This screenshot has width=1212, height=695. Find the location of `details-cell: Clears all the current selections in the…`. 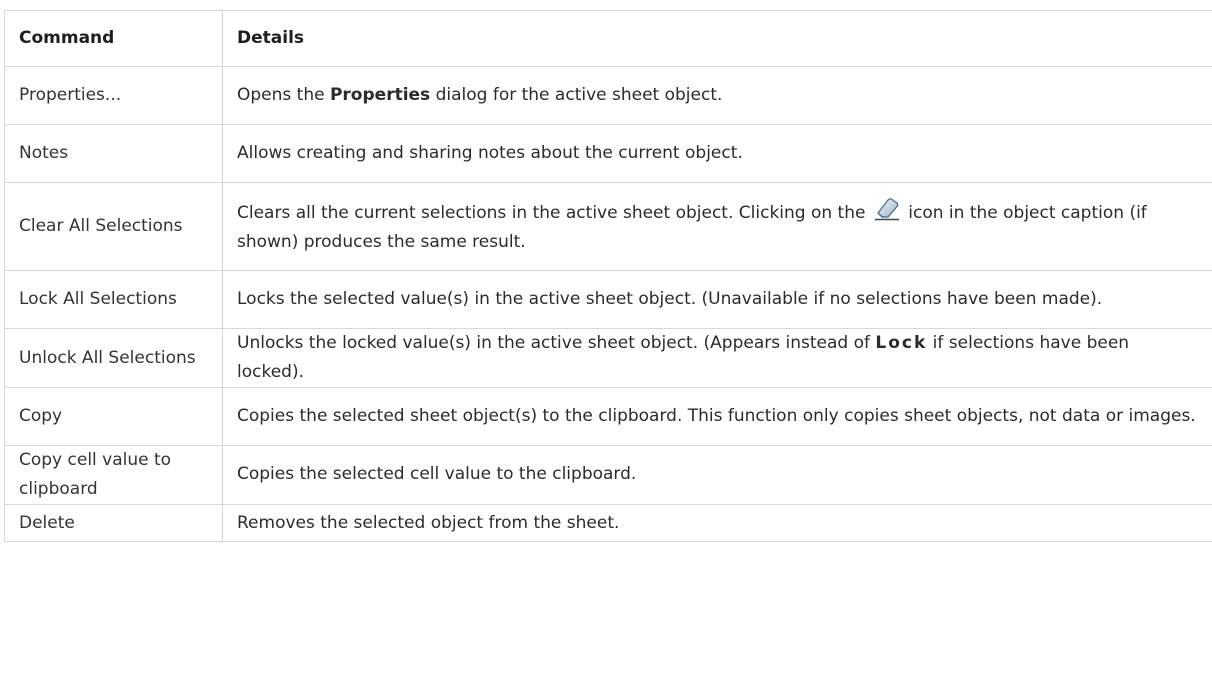

details-cell: Clears all the current selections in the… is located at coordinates (717, 226).